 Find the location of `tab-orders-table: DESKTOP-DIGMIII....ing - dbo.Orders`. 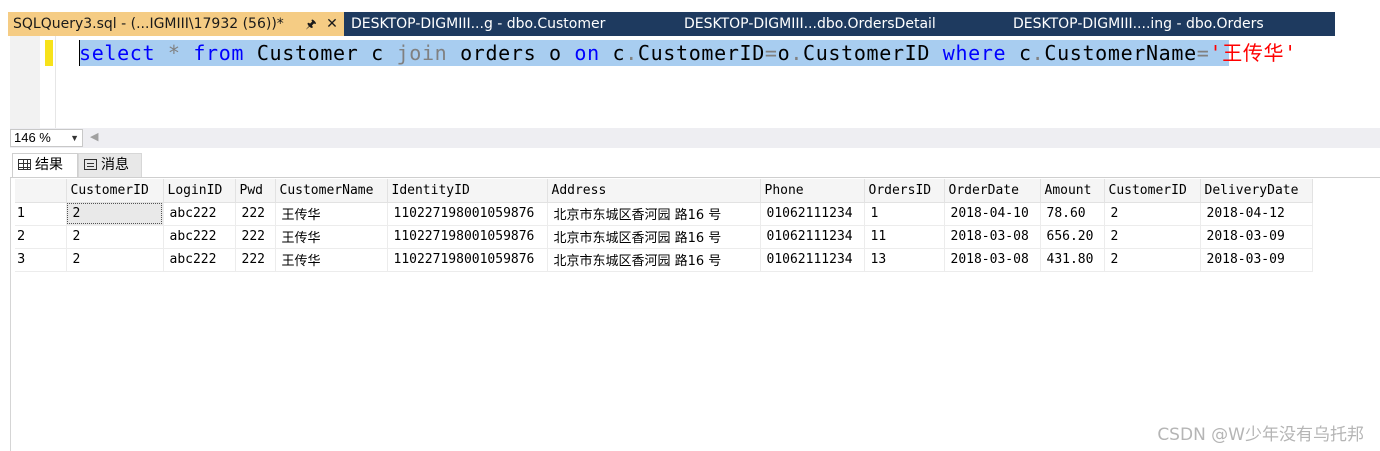

tab-orders-table: DESKTOP-DIGMIII....ing - dbo.Orders is located at coordinates (1173, 24).